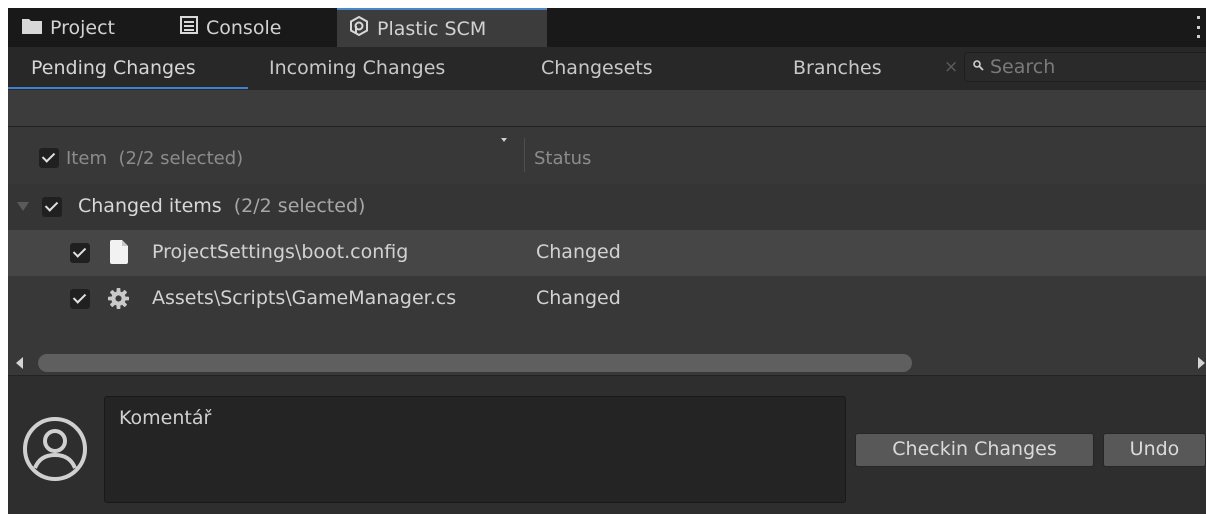  I want to click on avatar-icon, so click(55, 449).